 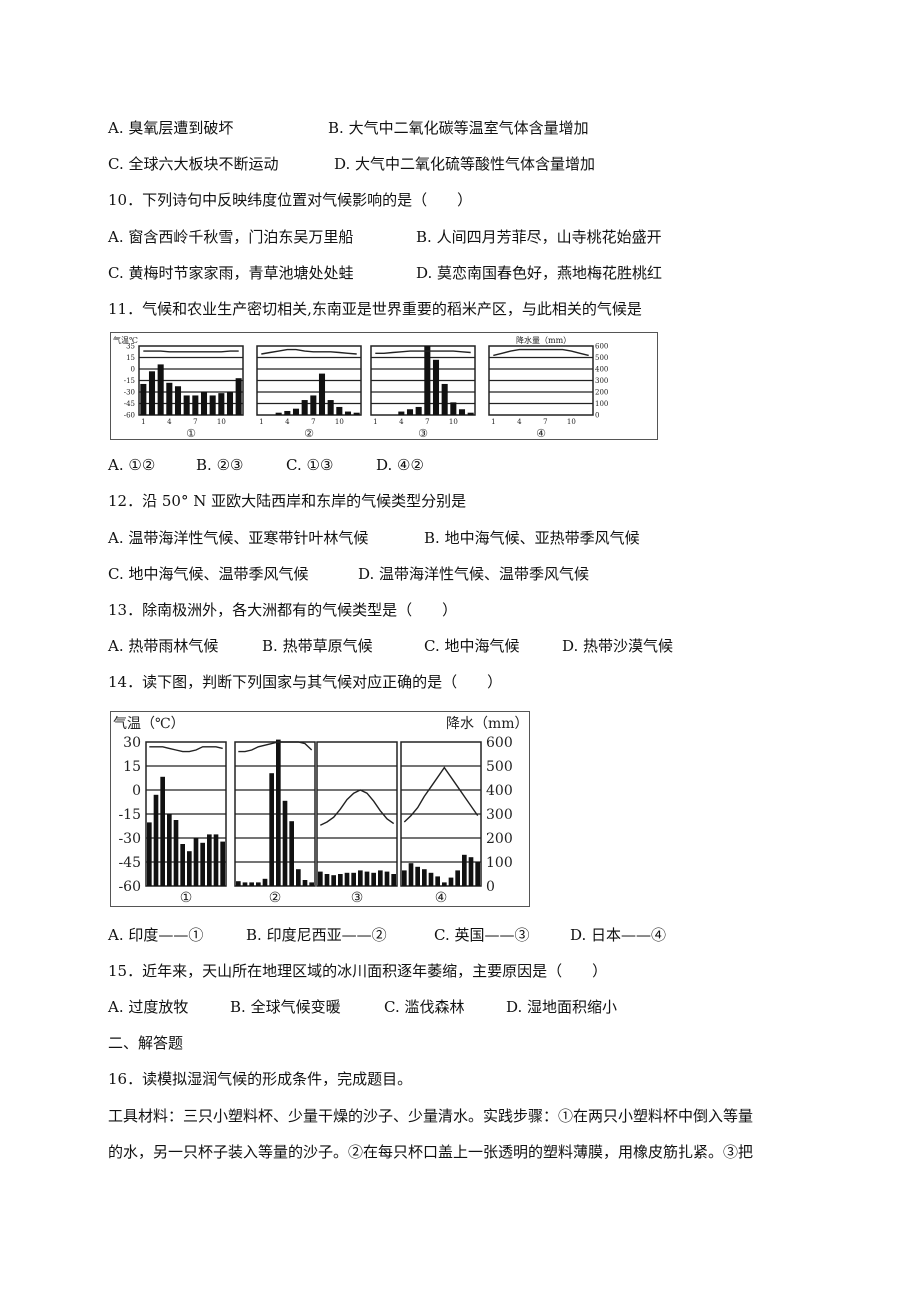 What do you see at coordinates (601, 381) in the screenshot?
I see `precip-tick-label: 300` at bounding box center [601, 381].